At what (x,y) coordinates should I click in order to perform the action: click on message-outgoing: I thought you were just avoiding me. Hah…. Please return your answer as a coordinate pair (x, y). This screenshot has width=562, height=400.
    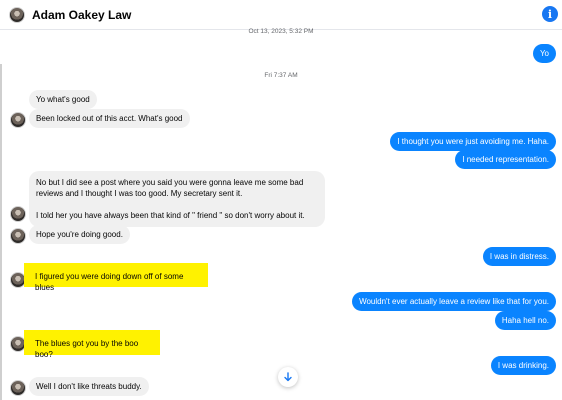
    Looking at the image, I should click on (473, 141).